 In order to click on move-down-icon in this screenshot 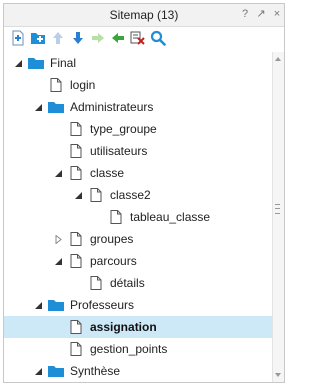, I will do `click(78, 38)`.